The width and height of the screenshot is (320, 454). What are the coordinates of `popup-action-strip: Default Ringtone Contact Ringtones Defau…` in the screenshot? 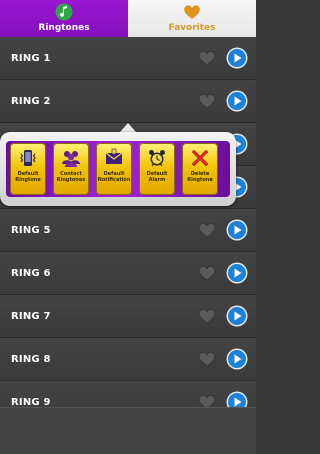 It's located at (118, 169).